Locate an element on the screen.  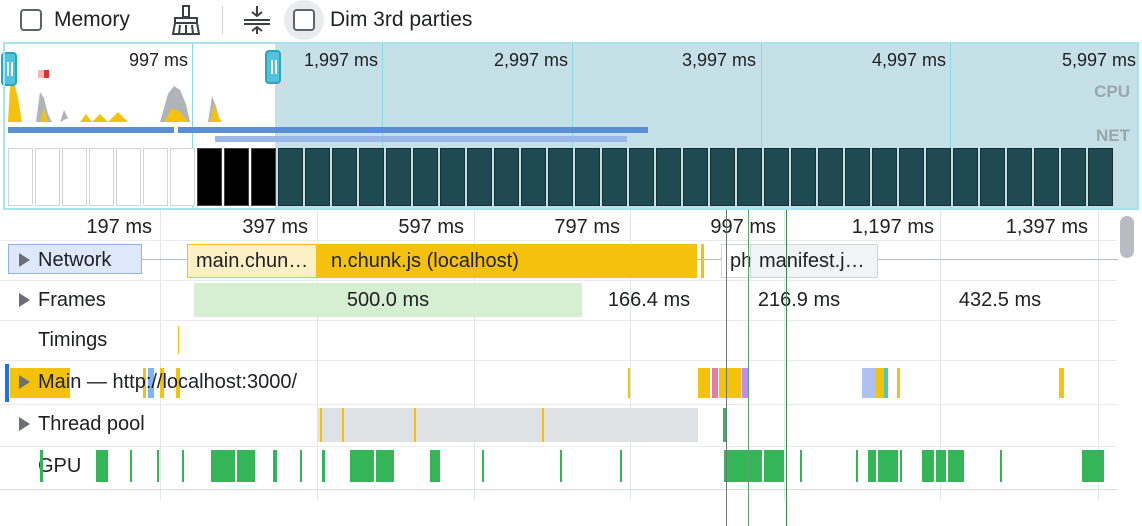
dim-3rd-parties-checkbox: Dim 3rd parties is located at coordinates (378, 20).